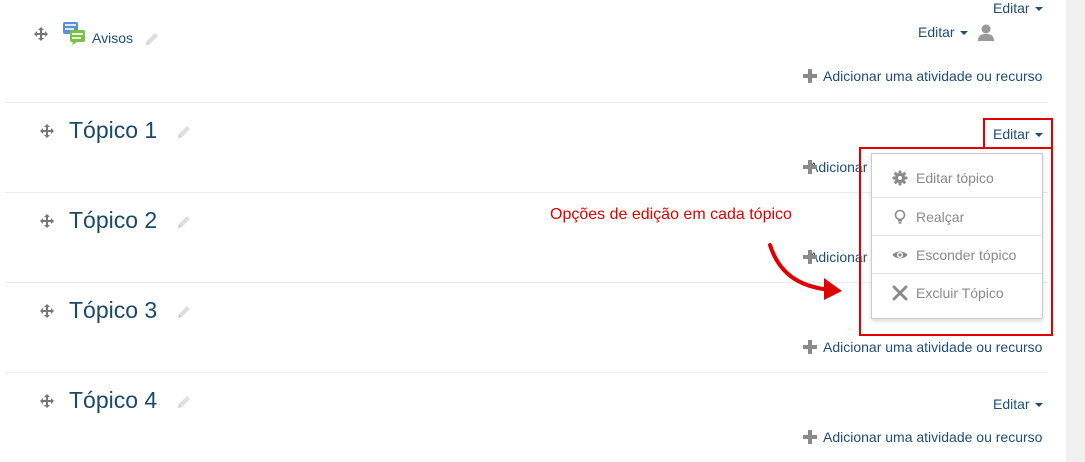 The width and height of the screenshot is (1085, 462). Describe the element at coordinates (986, 32) in the screenshot. I see `user-icon` at that location.